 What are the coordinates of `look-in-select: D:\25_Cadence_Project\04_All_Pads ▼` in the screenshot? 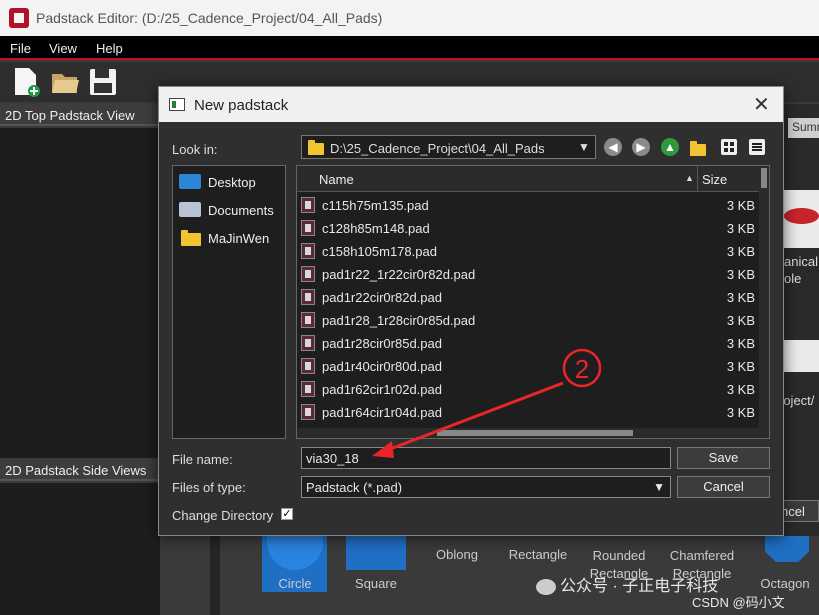 It's located at (448, 147).